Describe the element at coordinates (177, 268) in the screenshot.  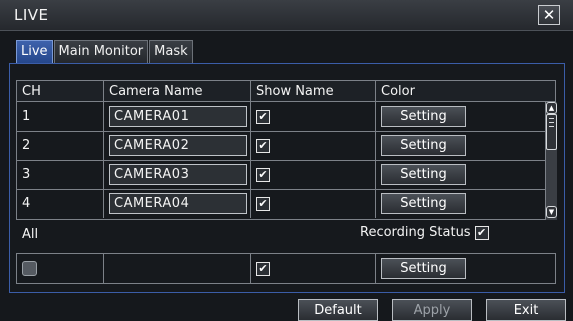
I see `all-camera-name-cell` at that location.